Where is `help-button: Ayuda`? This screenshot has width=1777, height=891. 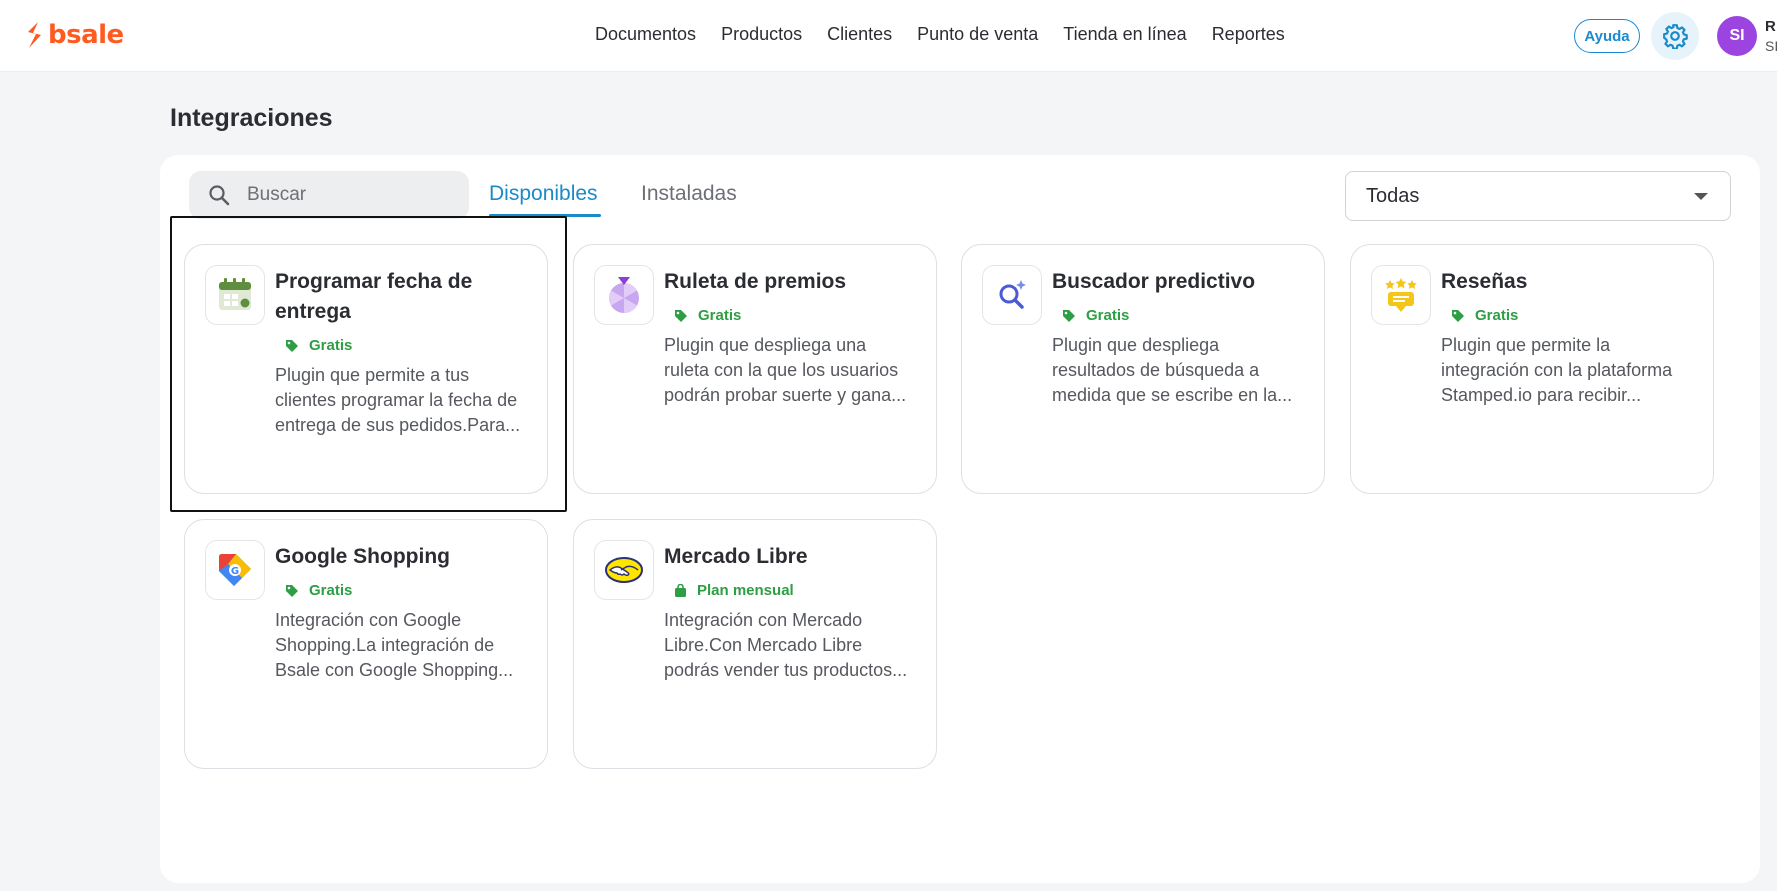 help-button: Ayuda is located at coordinates (1607, 36).